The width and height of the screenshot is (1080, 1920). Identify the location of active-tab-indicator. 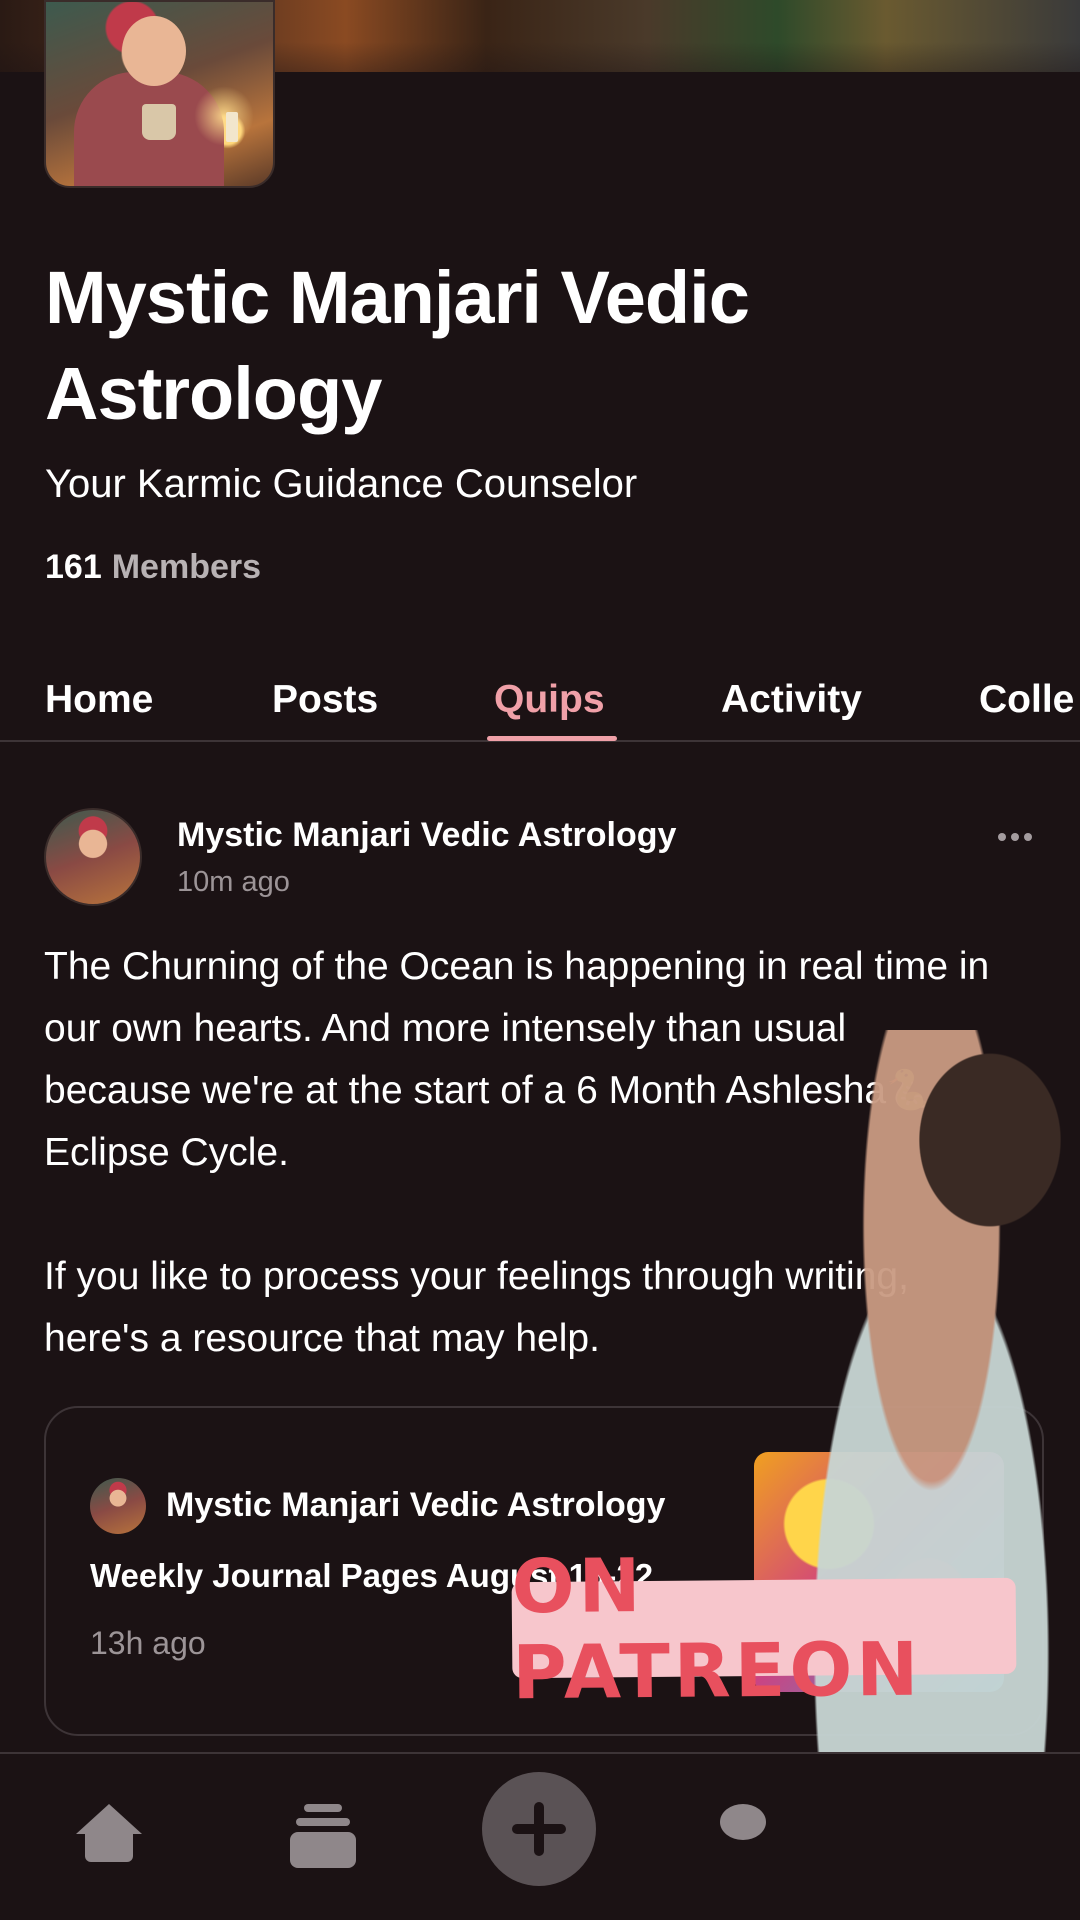
(552, 738).